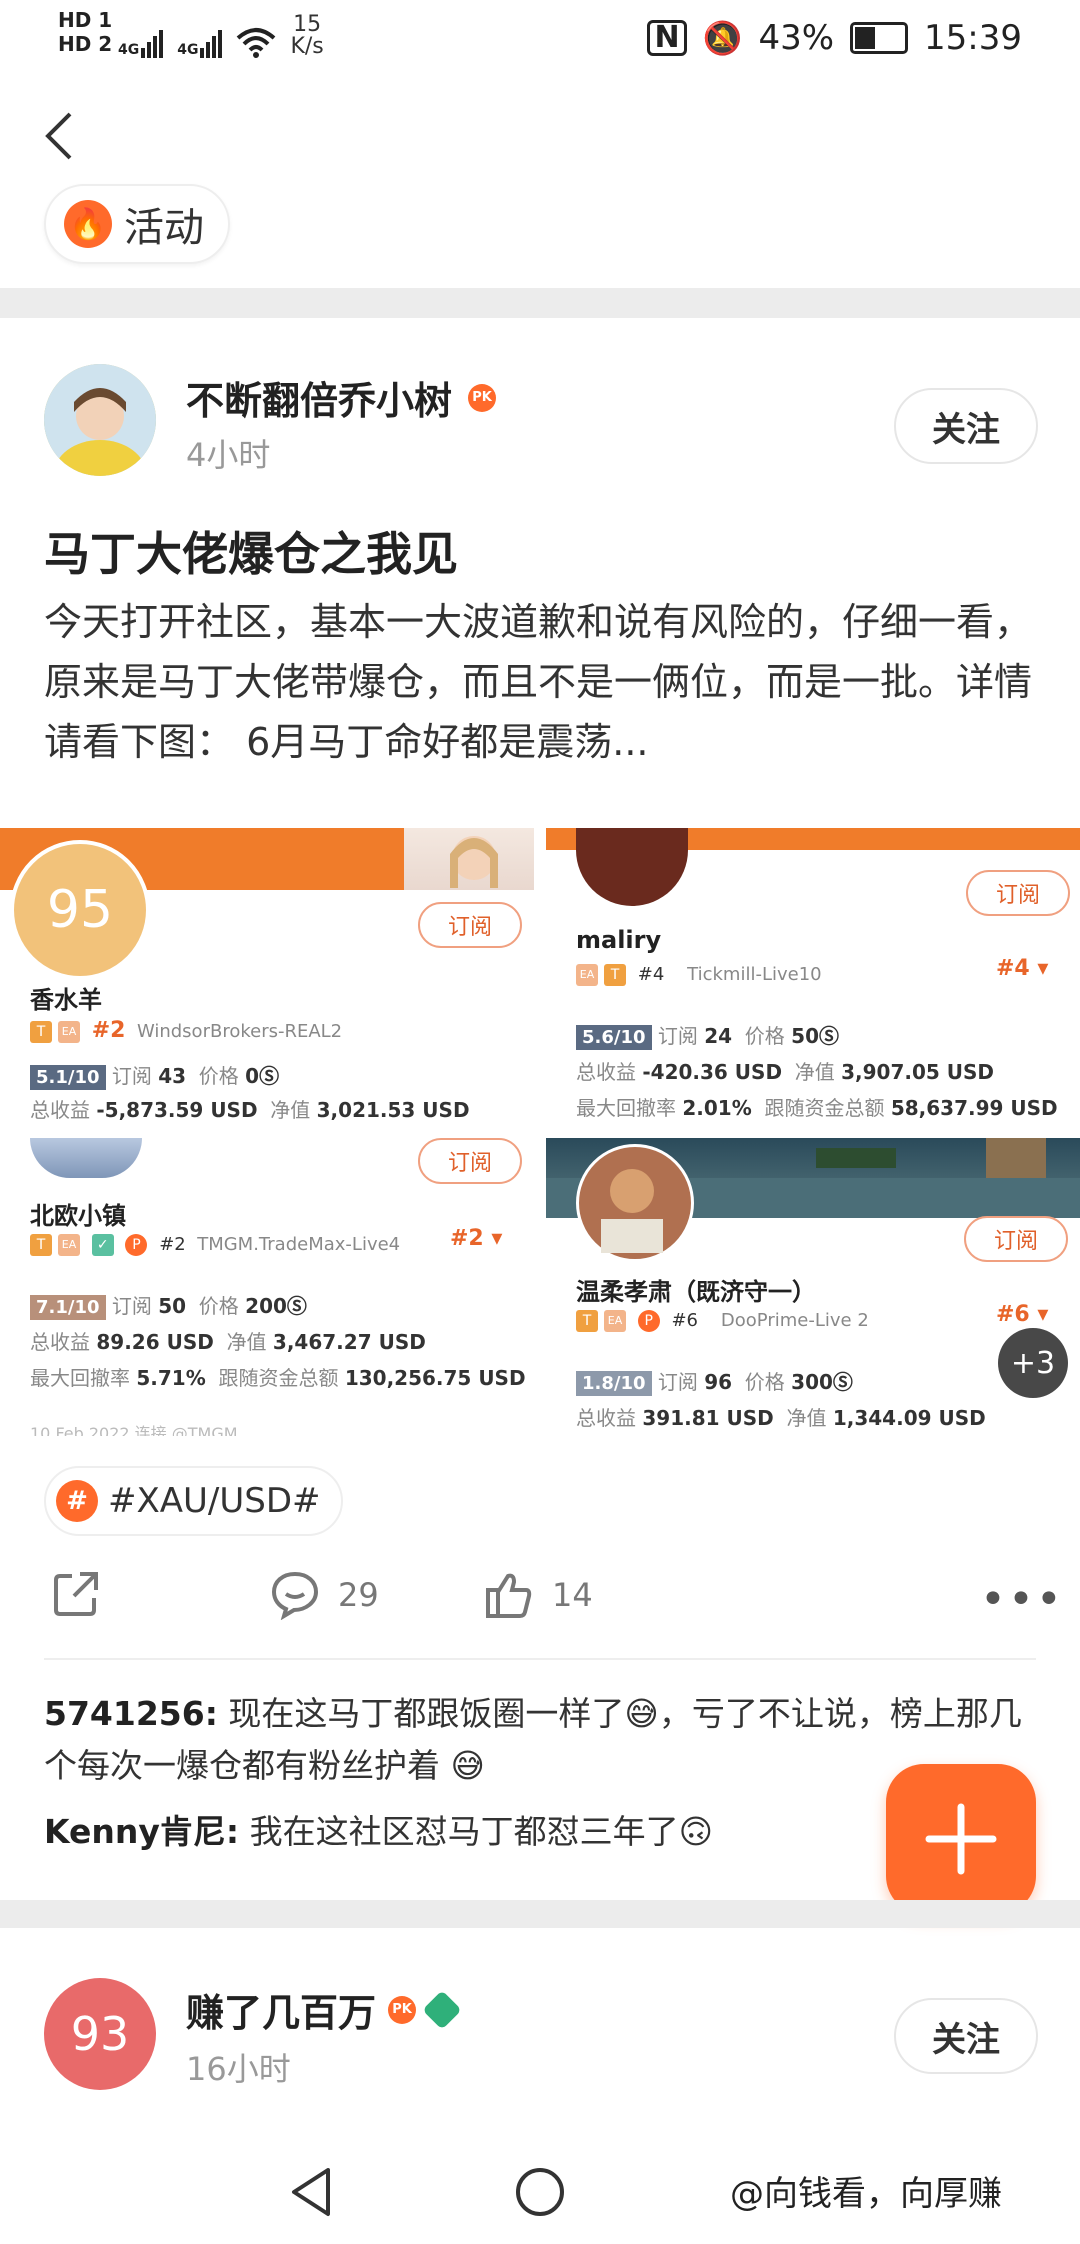  I want to click on battery-icon, so click(879, 38).